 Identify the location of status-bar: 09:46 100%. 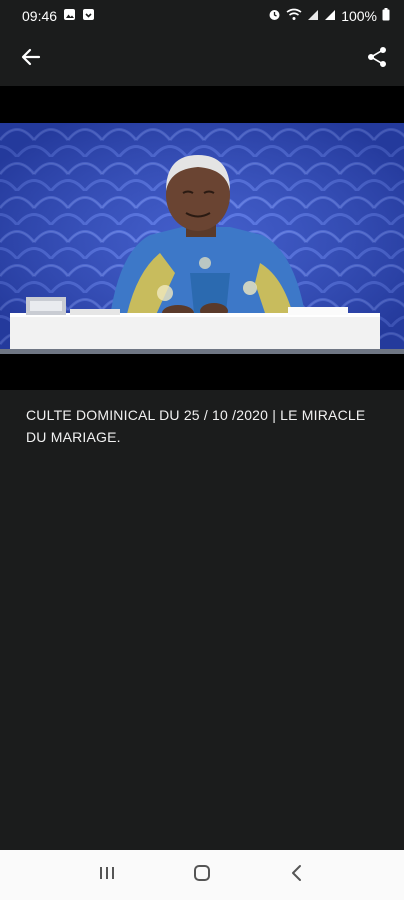
(202, 16).